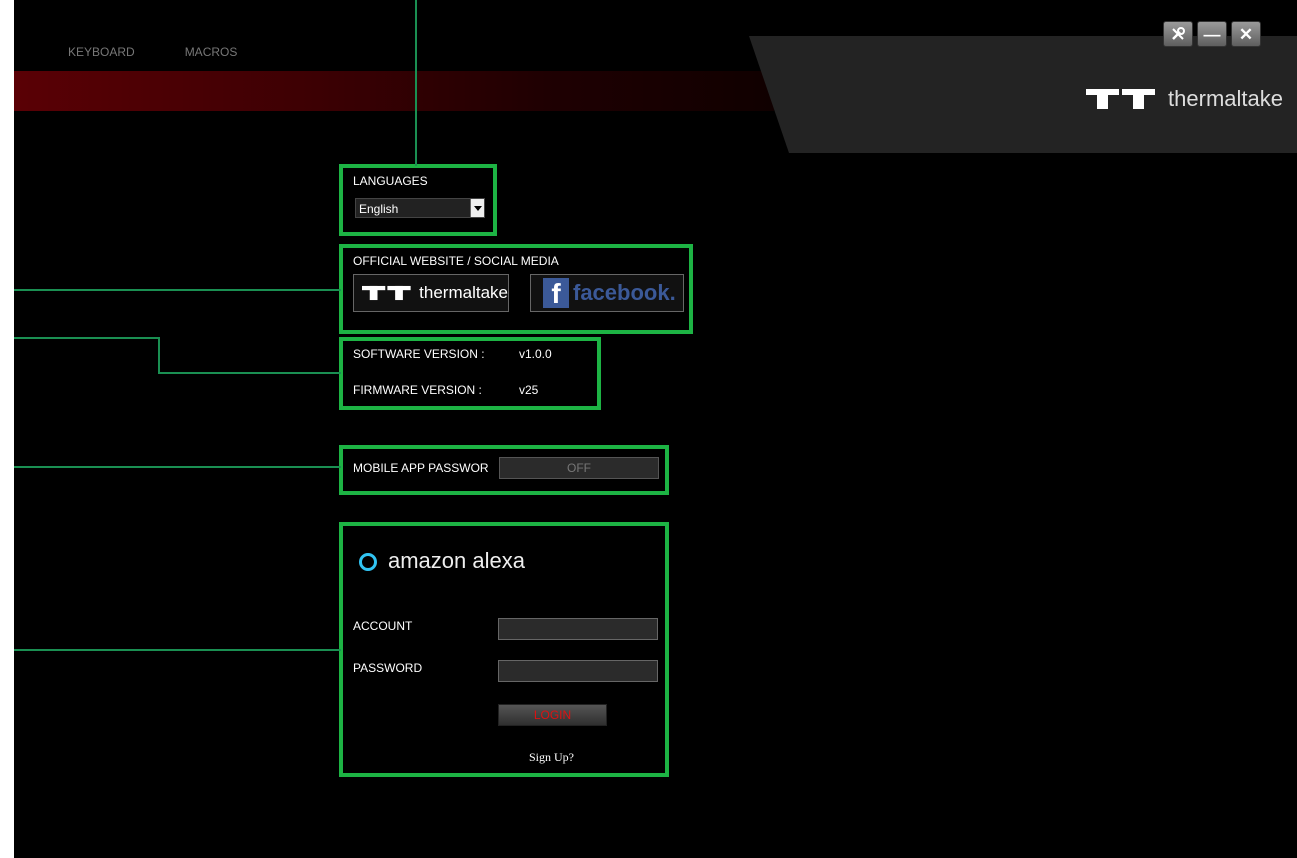 The width and height of the screenshot is (1297, 858). I want to click on alexa-title: amazon alexa, so click(456, 560).